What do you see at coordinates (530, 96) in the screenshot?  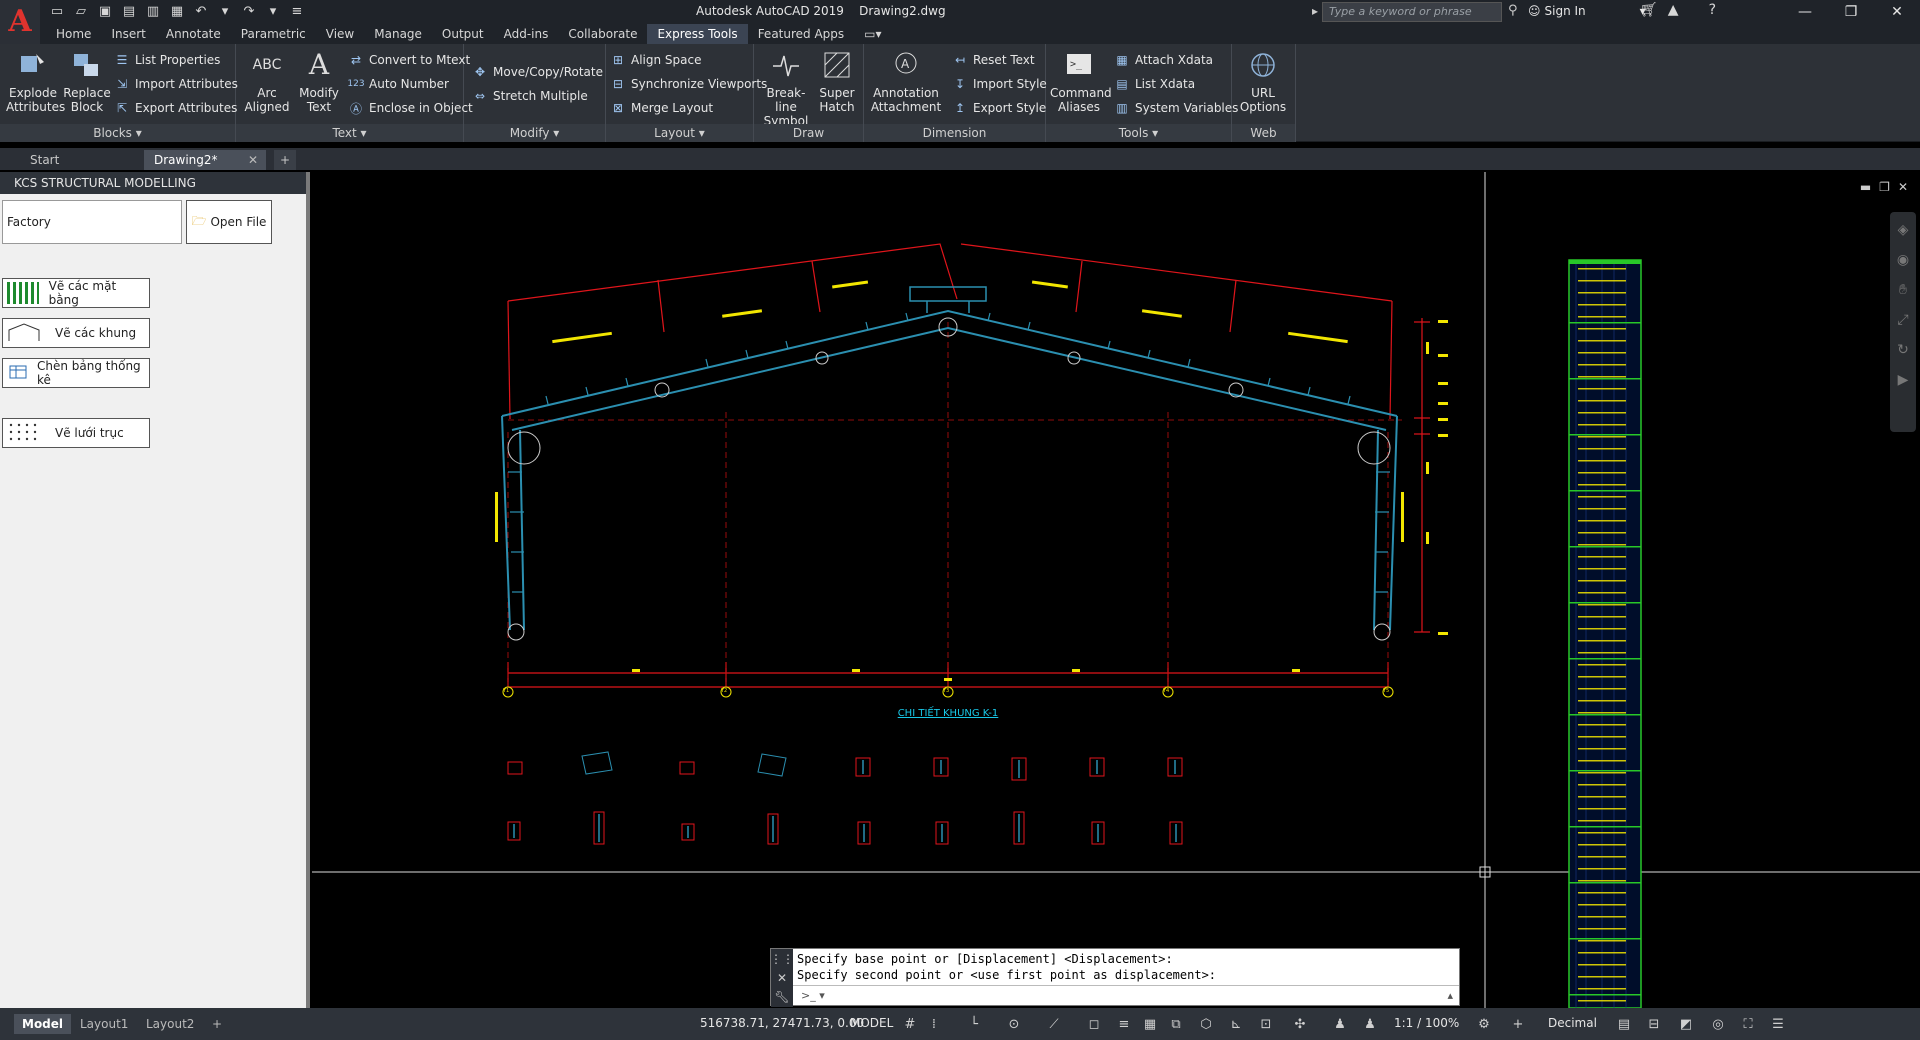 I see `stretch-multiple-button: ⇔ Stretch Multiple` at bounding box center [530, 96].